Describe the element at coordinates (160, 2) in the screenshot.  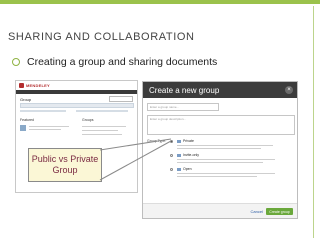
I see `top-accent-bar` at that location.